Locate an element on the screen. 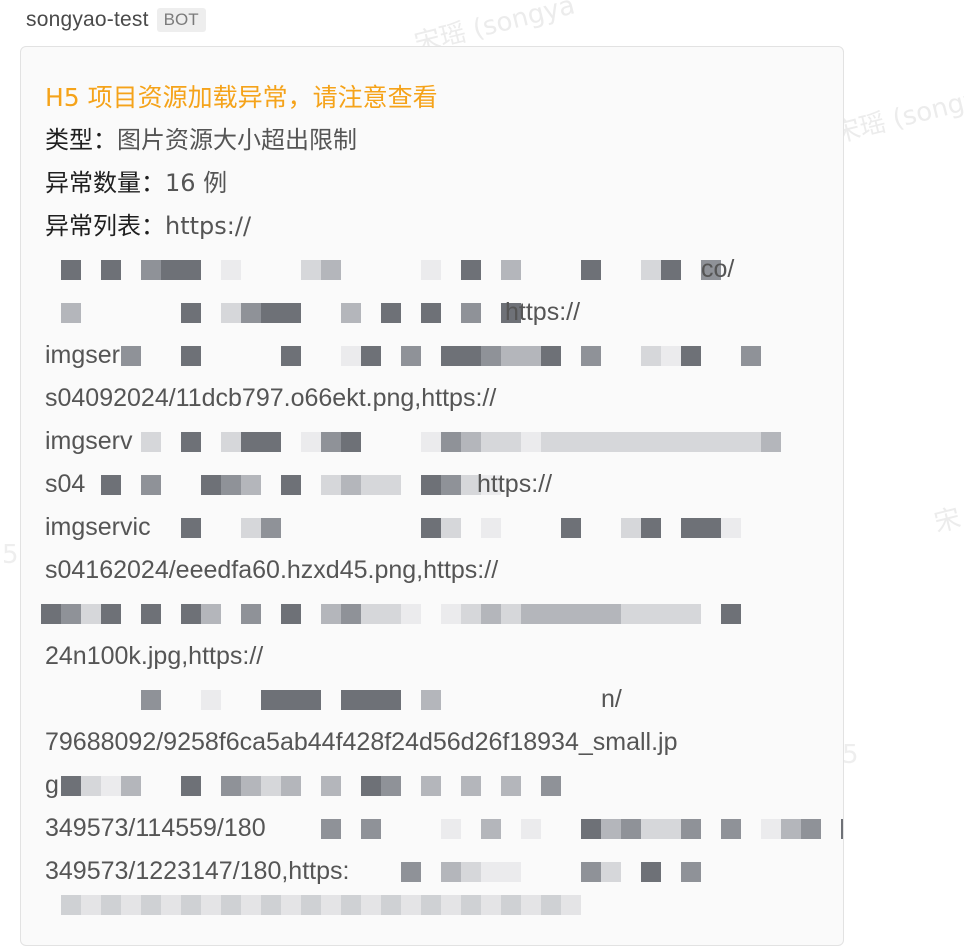 The image size is (964, 946). type-label: 类型： is located at coordinates (81, 140).